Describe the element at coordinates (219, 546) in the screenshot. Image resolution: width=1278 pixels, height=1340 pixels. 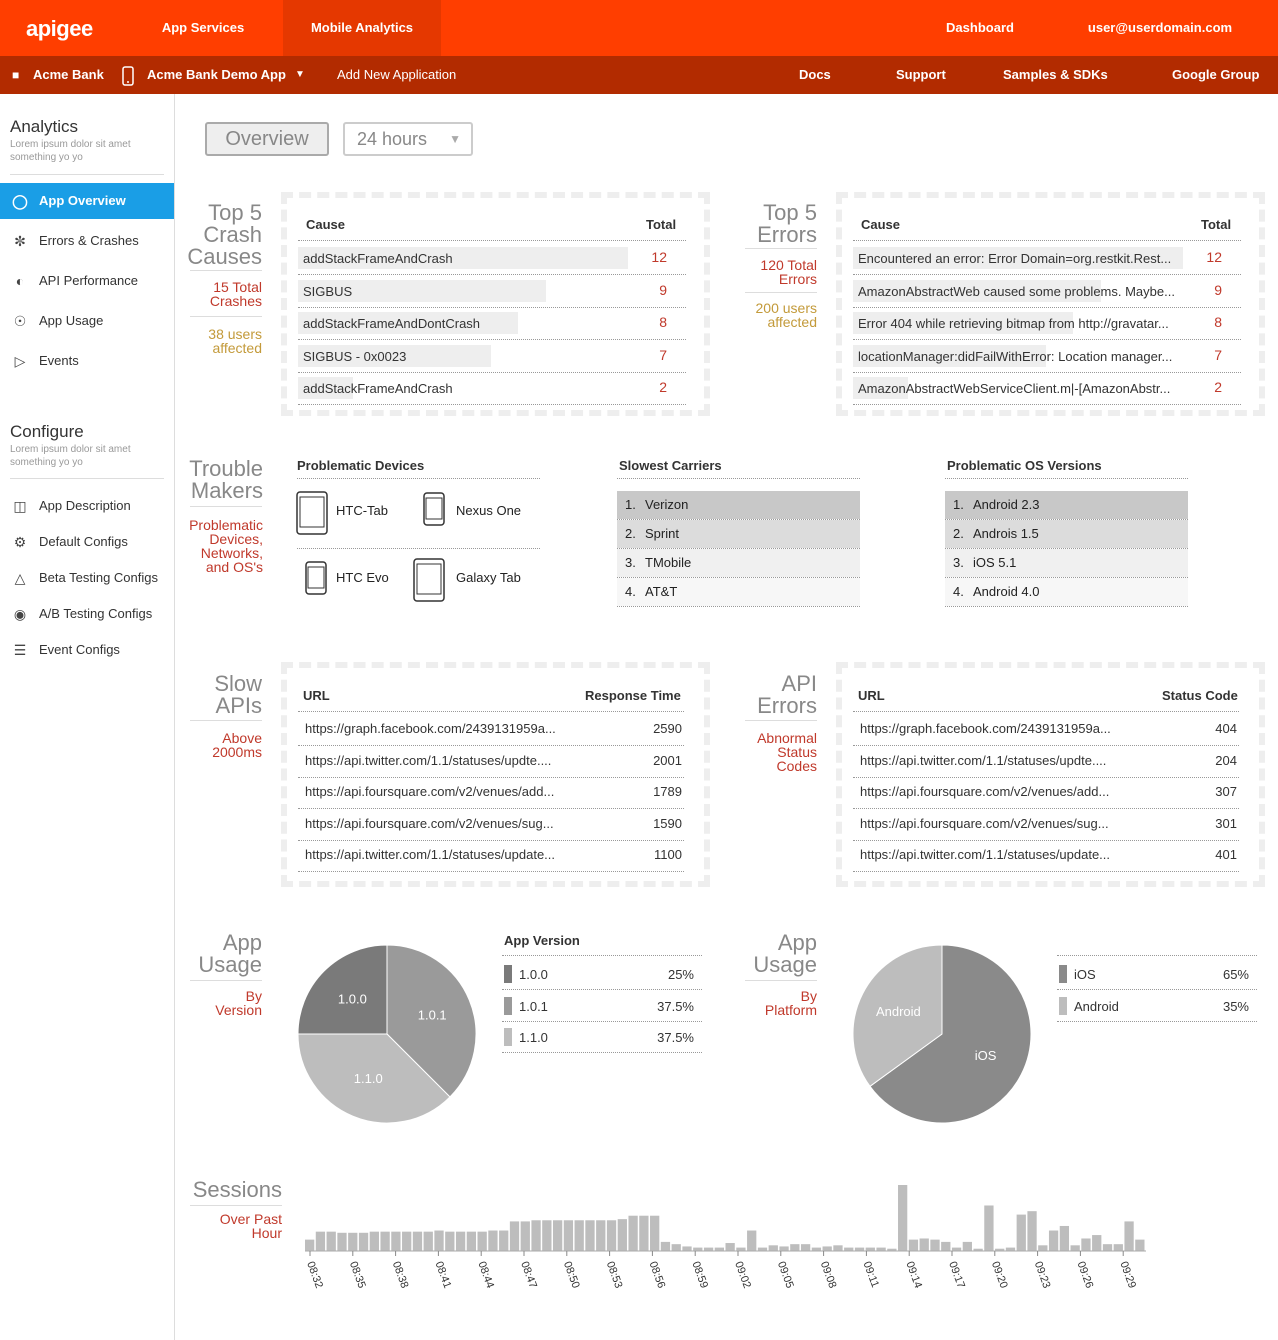
I see `trouble-subtitle: Problematic Devices, Networks, and OS's` at that location.